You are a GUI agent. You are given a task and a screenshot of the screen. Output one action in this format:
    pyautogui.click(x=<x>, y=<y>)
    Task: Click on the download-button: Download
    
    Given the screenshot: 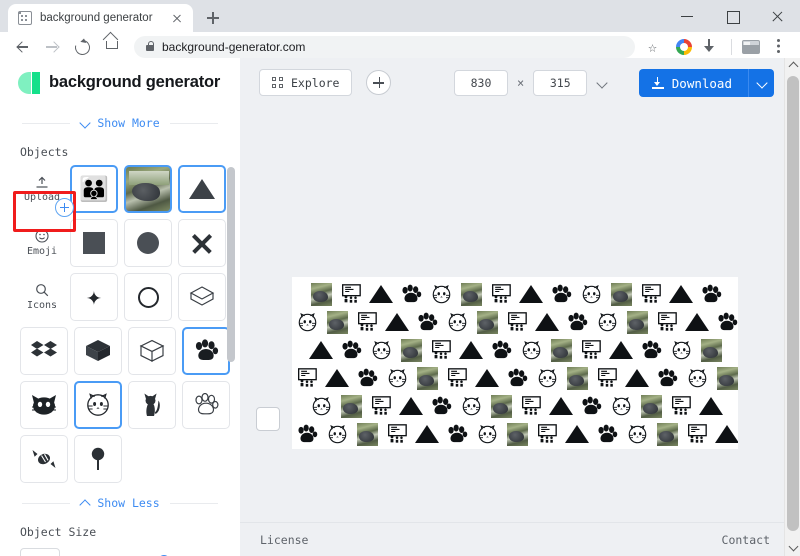 What is the action you would take?
    pyautogui.click(x=693, y=83)
    